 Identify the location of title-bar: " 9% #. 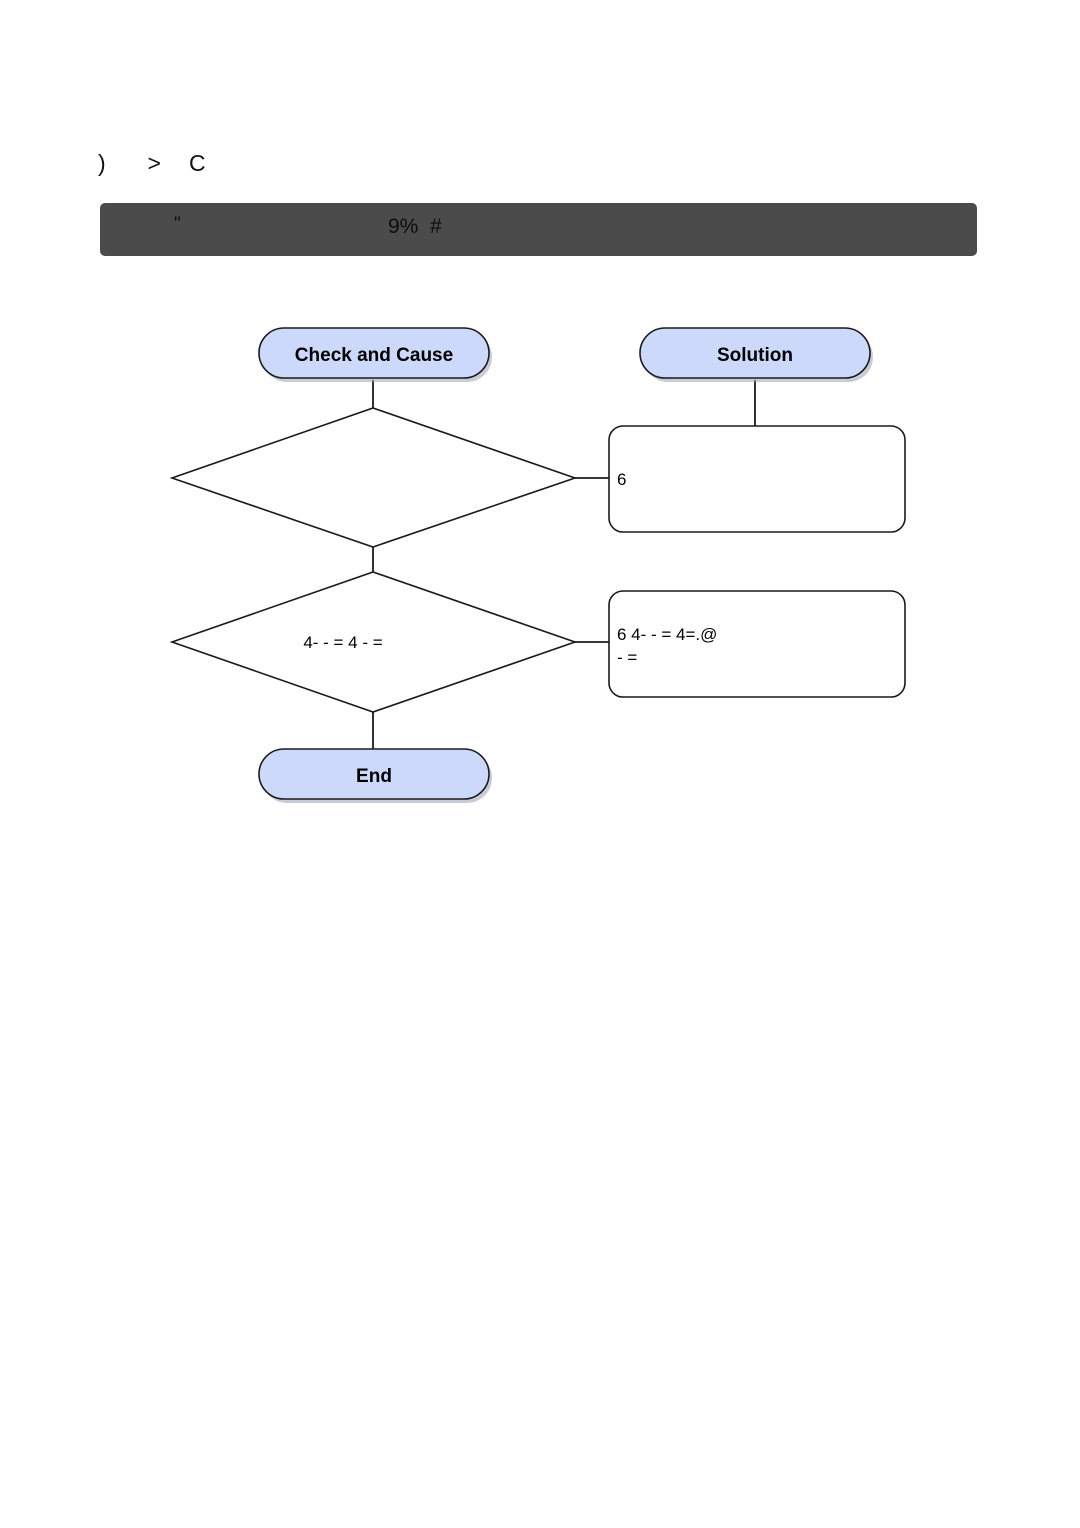
(538, 229).